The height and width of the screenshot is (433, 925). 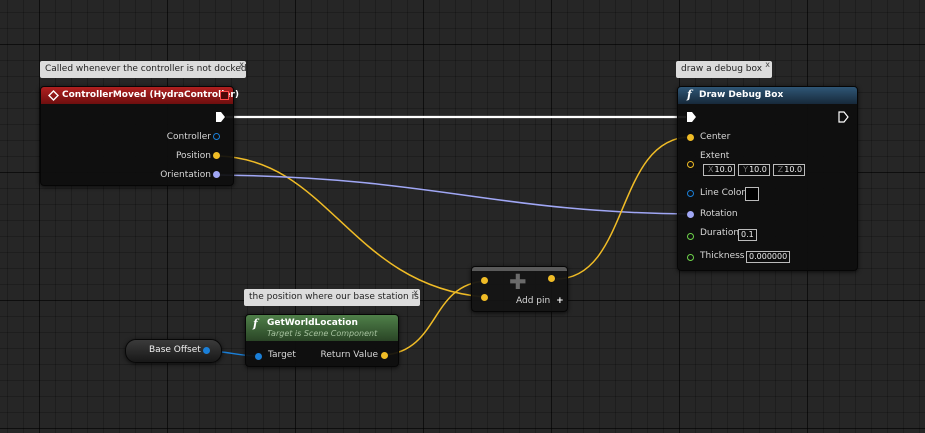 What do you see at coordinates (216, 136) in the screenshot?
I see `controller-output-pin` at bounding box center [216, 136].